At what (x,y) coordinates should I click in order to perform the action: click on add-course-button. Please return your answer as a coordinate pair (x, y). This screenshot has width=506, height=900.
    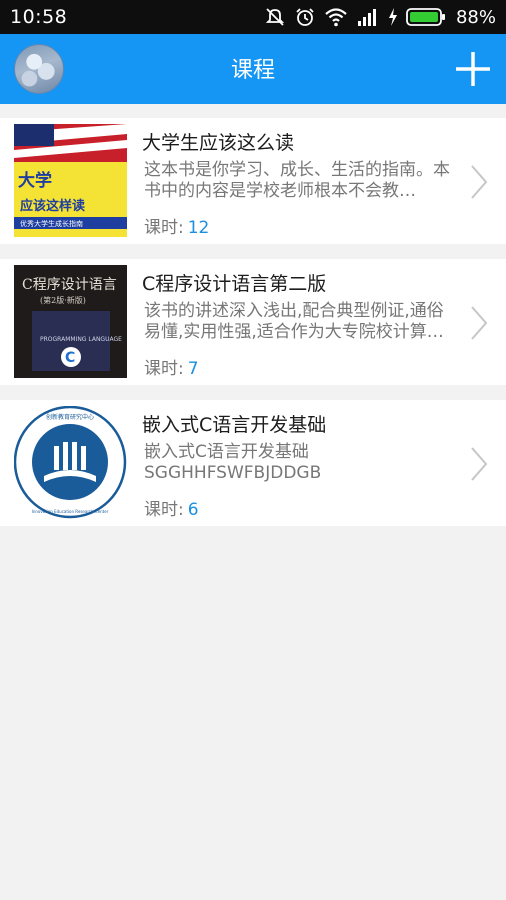
    Looking at the image, I should click on (473, 69).